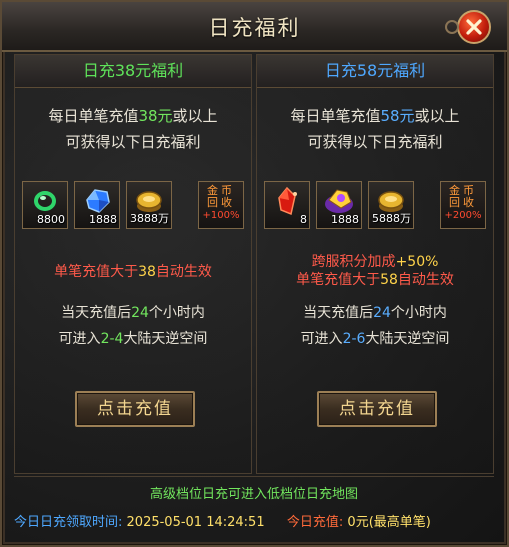 The image size is (509, 547). Describe the element at coordinates (354, 339) in the screenshot. I see `rule-range: 2-6` at that location.